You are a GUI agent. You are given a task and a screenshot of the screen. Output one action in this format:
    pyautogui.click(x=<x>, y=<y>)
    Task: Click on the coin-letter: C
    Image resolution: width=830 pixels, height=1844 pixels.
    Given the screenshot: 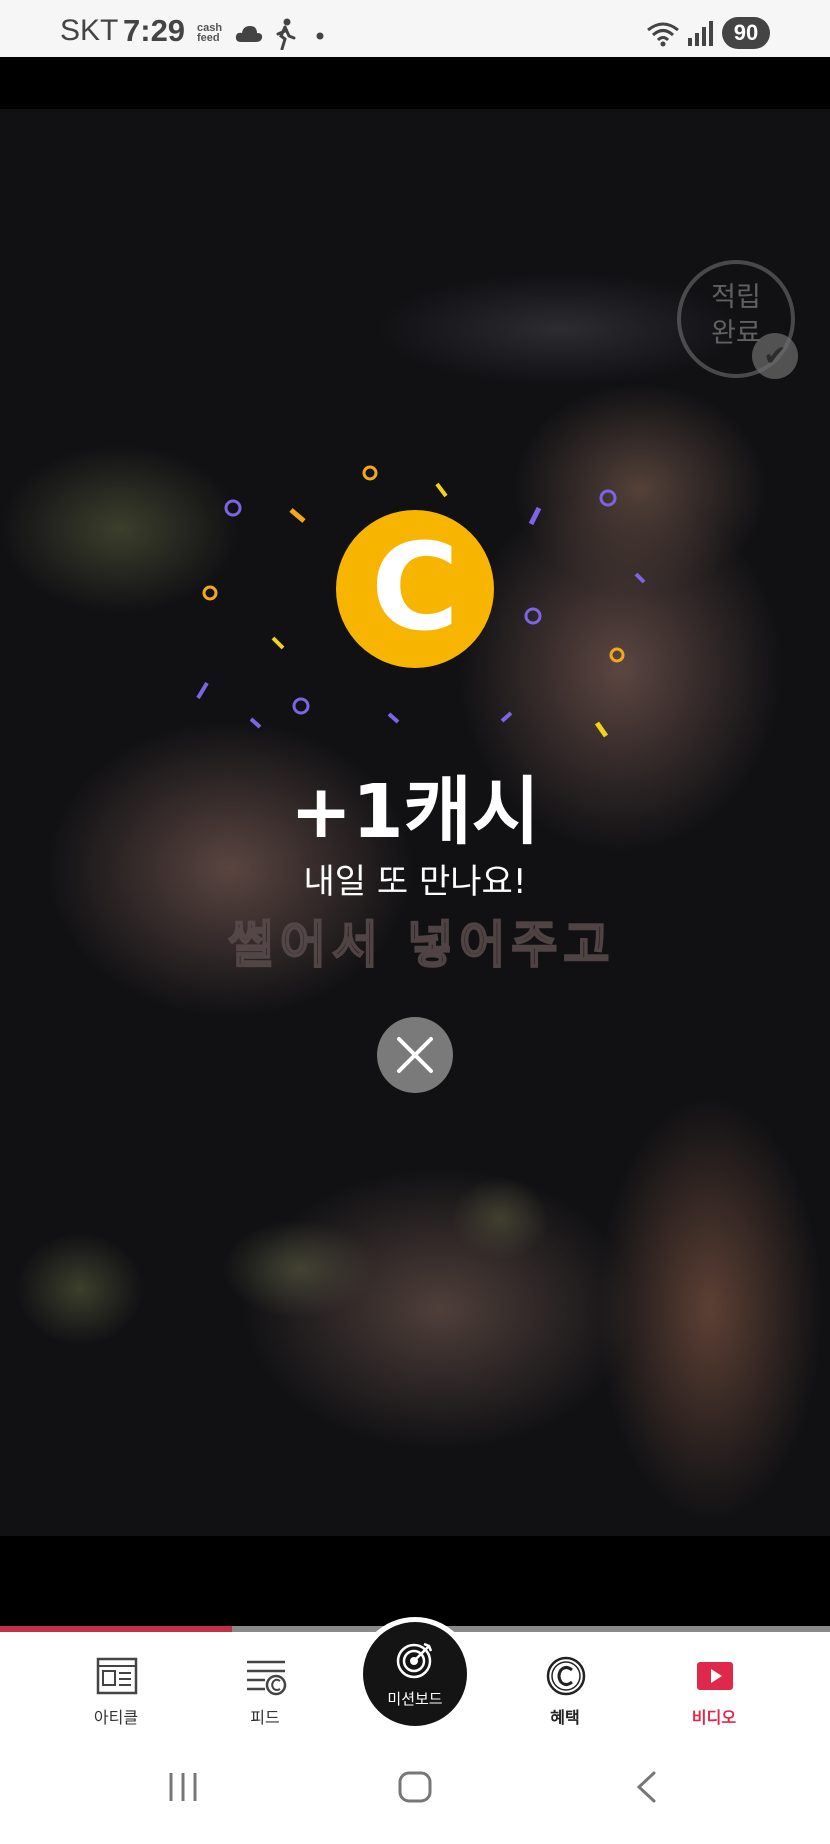 What is the action you would take?
    pyautogui.click(x=415, y=588)
    